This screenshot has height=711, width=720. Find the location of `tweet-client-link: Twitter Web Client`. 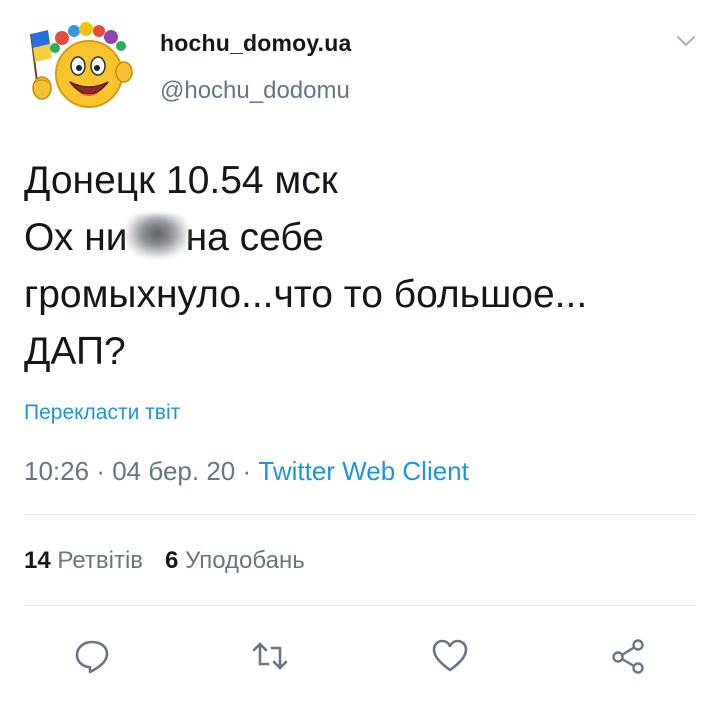

tweet-client-link: Twitter Web Client is located at coordinates (363, 471).